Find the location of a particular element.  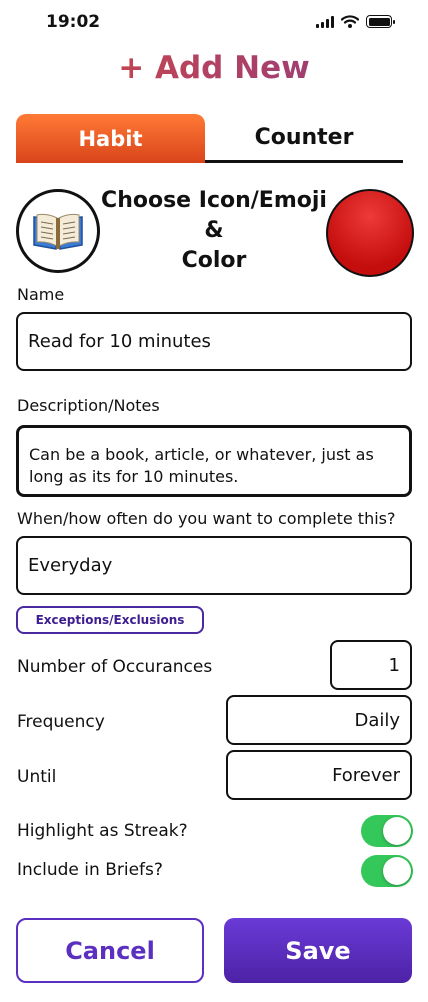

status-time: 19:02 is located at coordinates (73, 22).